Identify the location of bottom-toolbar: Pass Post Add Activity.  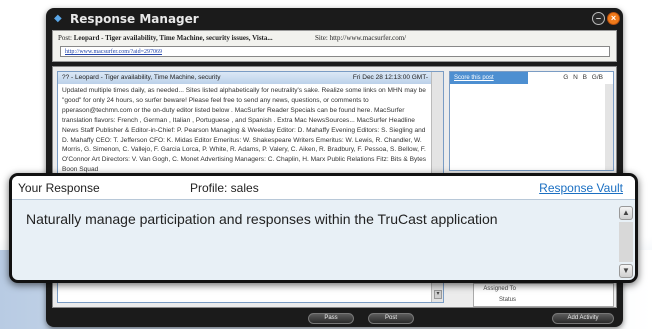
(334, 318).